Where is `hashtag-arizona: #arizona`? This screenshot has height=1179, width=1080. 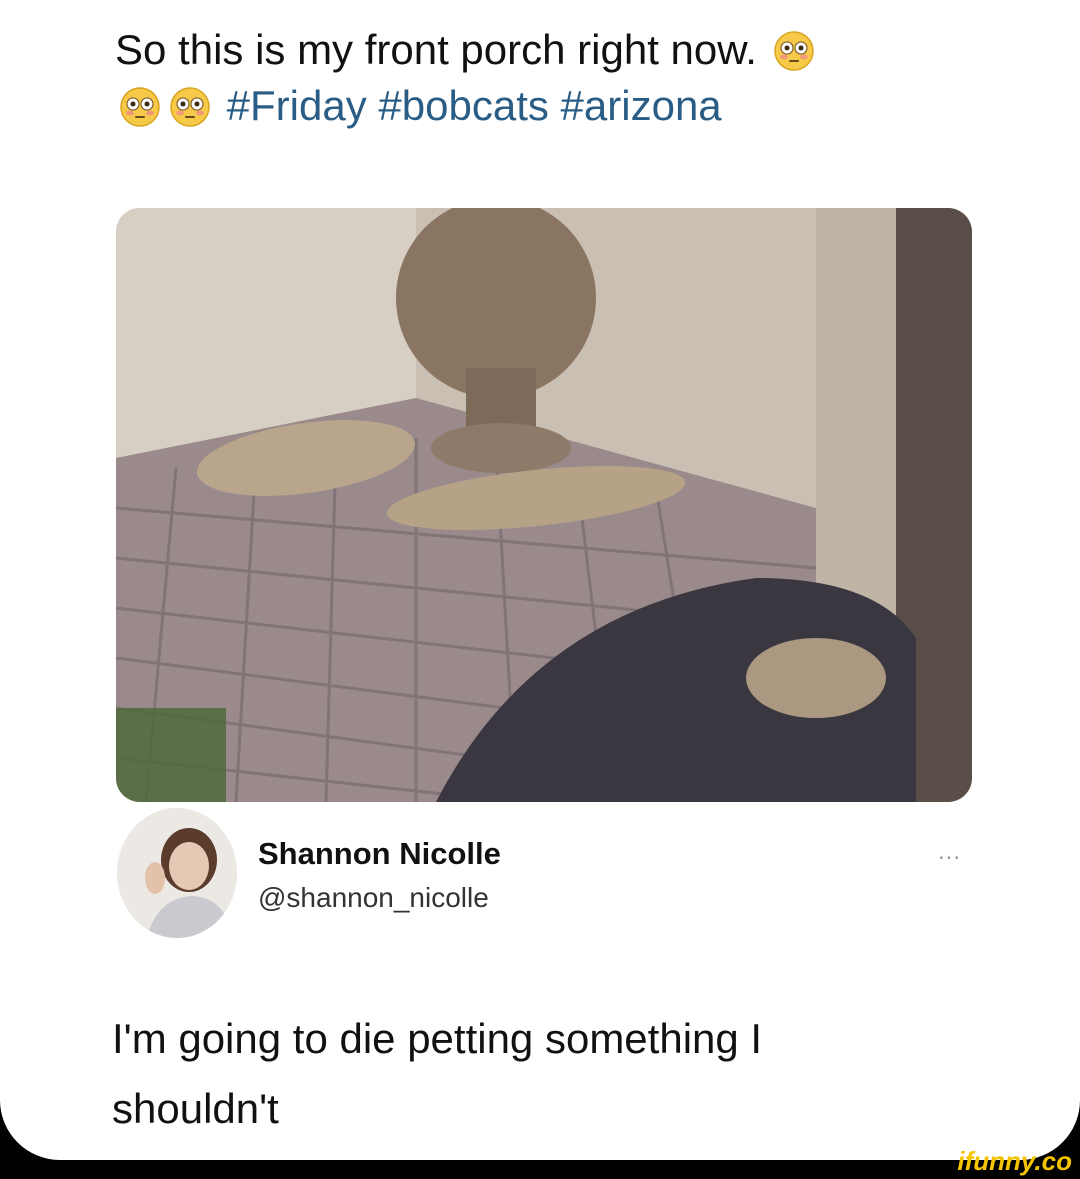
hashtag-arizona: #arizona is located at coordinates (641, 105).